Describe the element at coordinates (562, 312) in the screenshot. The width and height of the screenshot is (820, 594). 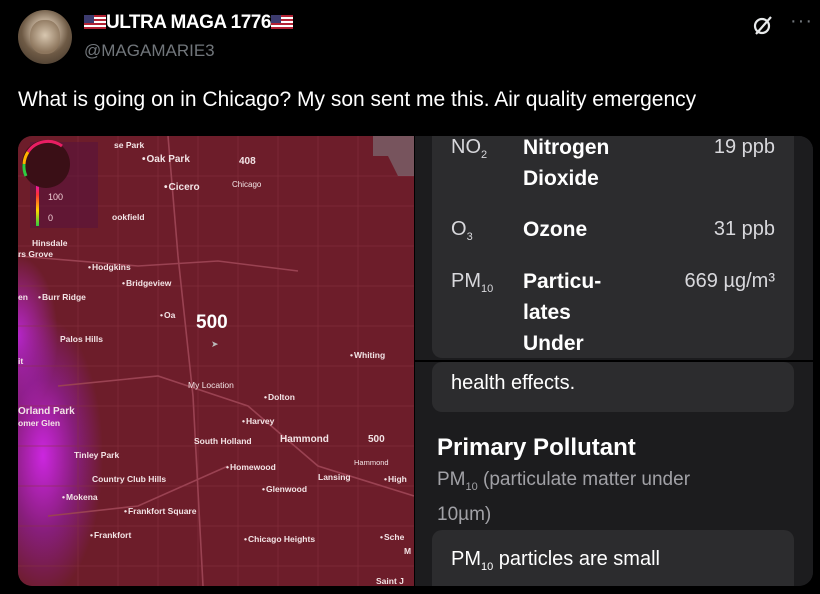
I see `pollutant-name: Particu-lates Under` at that location.